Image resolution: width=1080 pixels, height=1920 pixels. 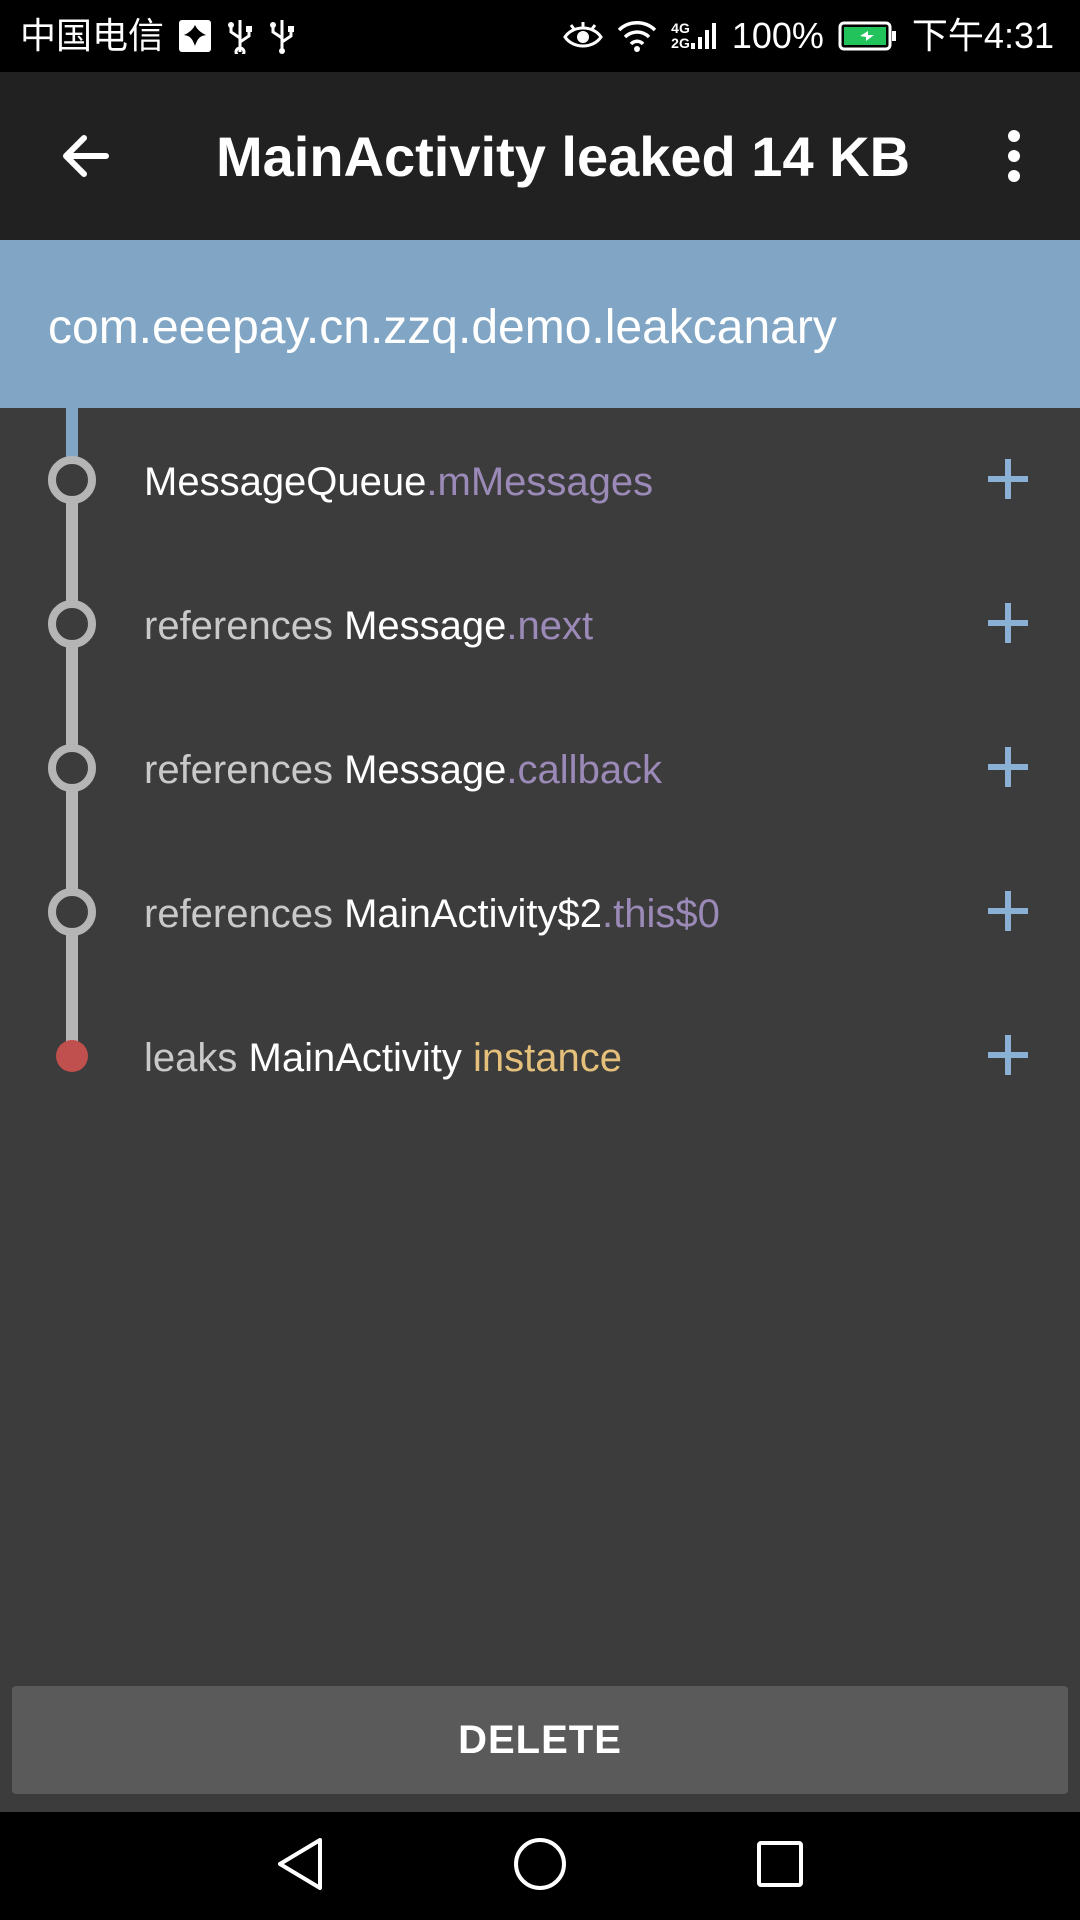 I want to click on navigation-bar, so click(x=540, y=1866).